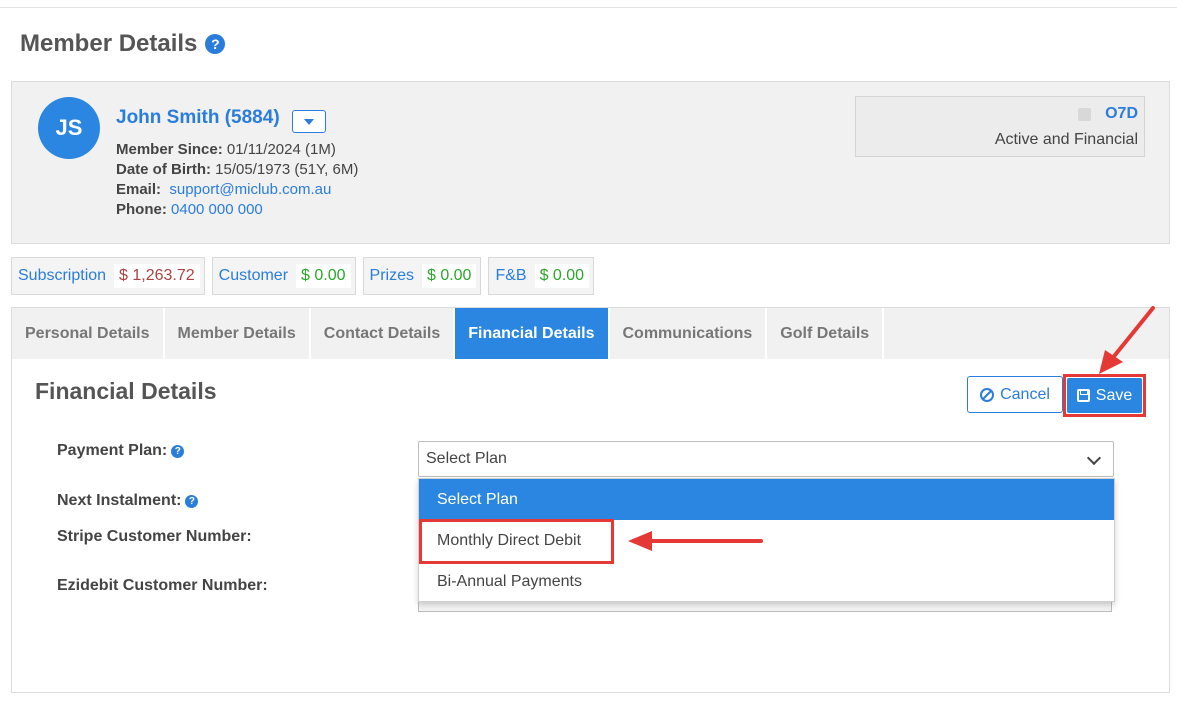  I want to click on save-button: Save, so click(1104, 395).